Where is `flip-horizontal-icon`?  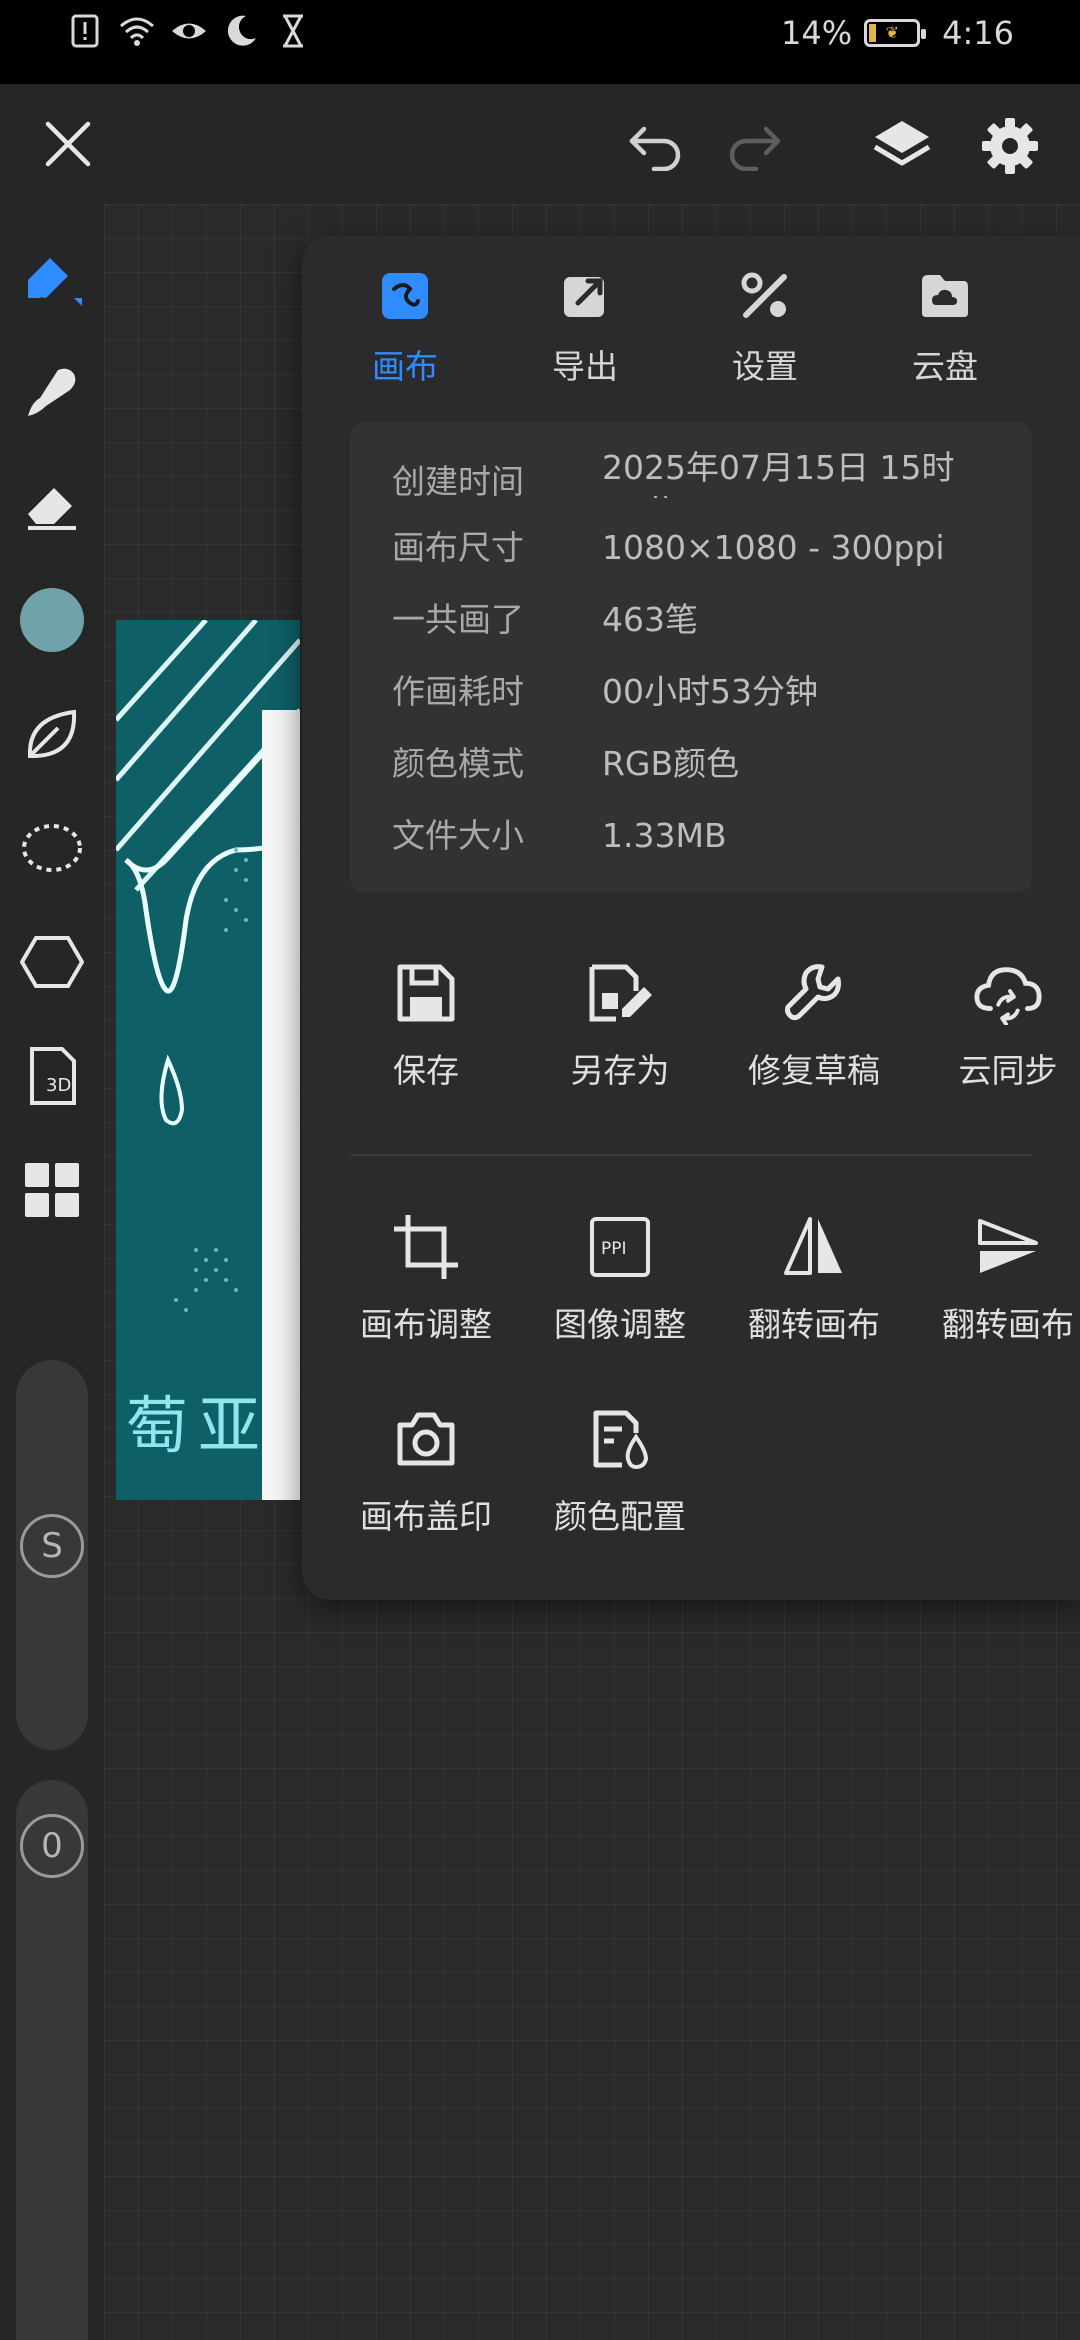
flip-horizontal-icon is located at coordinates (814, 1247).